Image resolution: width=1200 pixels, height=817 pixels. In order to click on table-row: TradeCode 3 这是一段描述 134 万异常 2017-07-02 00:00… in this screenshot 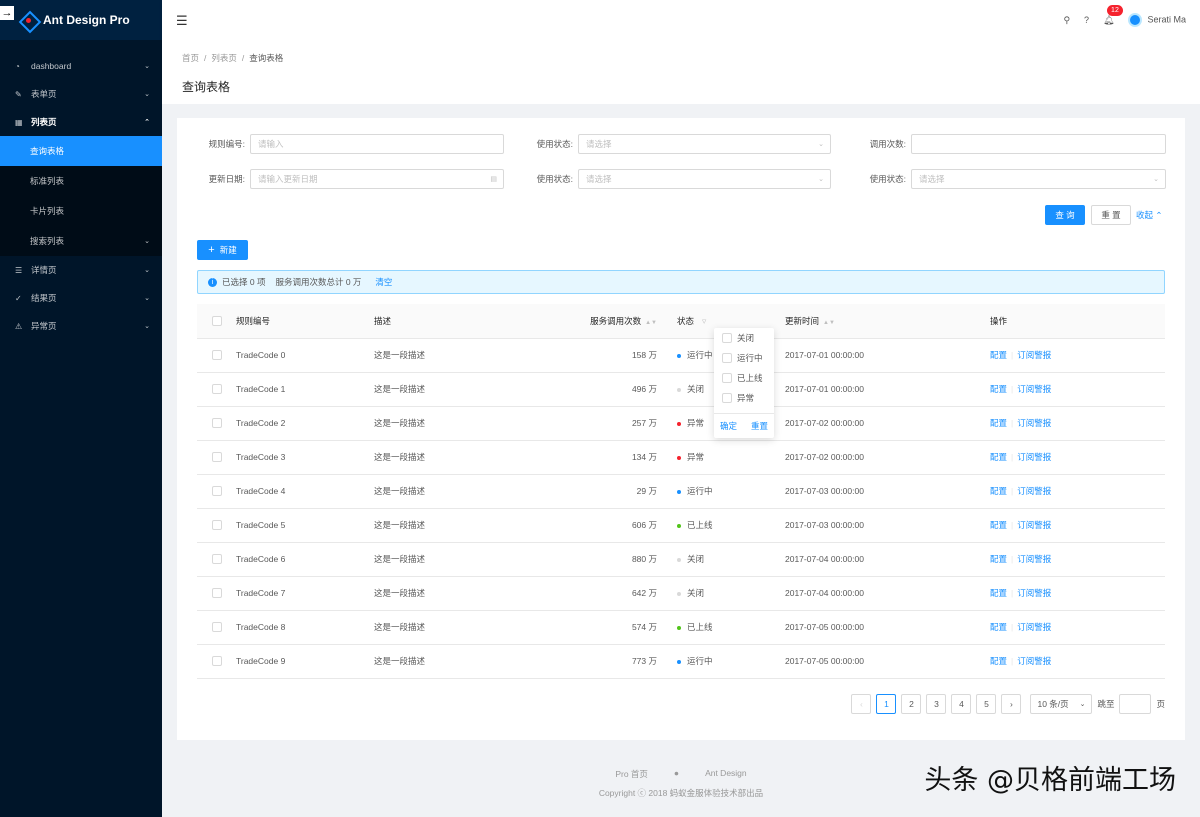, I will do `click(681, 457)`.